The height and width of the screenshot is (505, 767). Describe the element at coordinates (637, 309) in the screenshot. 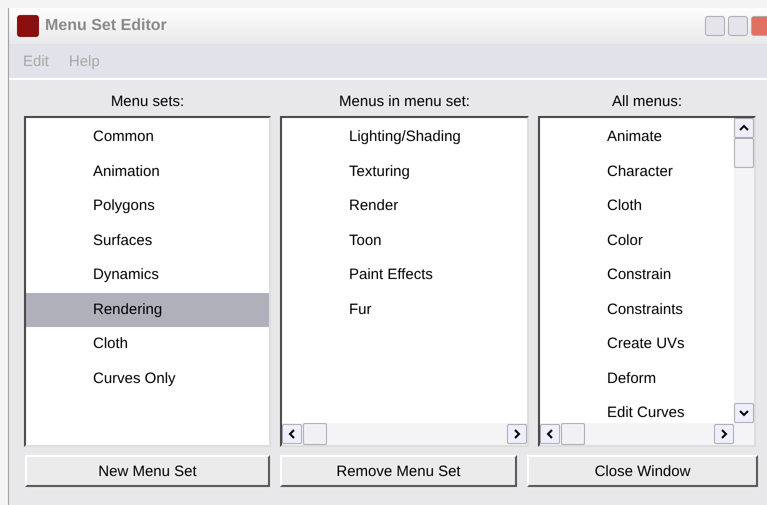

I see `list-item: Constraints` at that location.